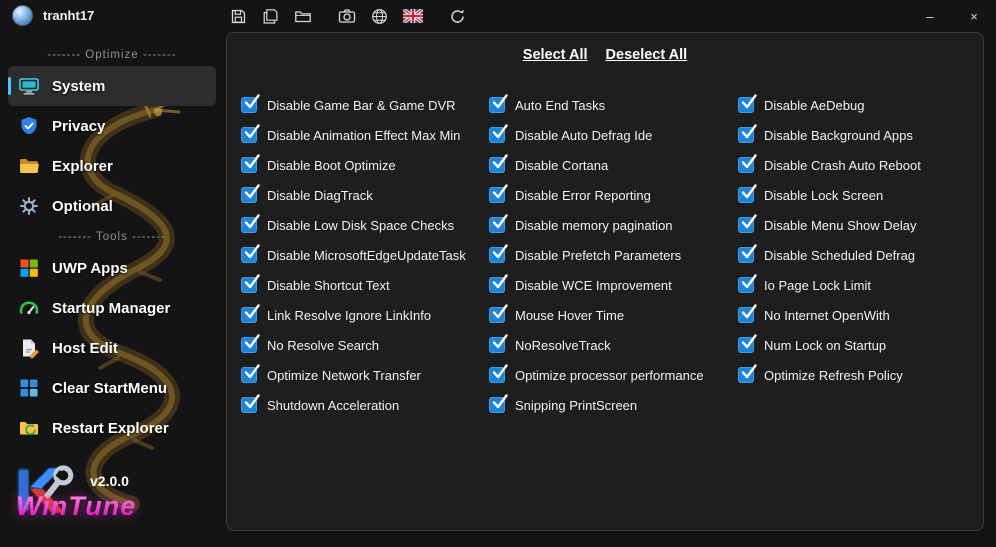  Describe the element at coordinates (365, 315) in the screenshot. I see `checkbox-item: Link Resolve Ignore LinkInfo` at that location.